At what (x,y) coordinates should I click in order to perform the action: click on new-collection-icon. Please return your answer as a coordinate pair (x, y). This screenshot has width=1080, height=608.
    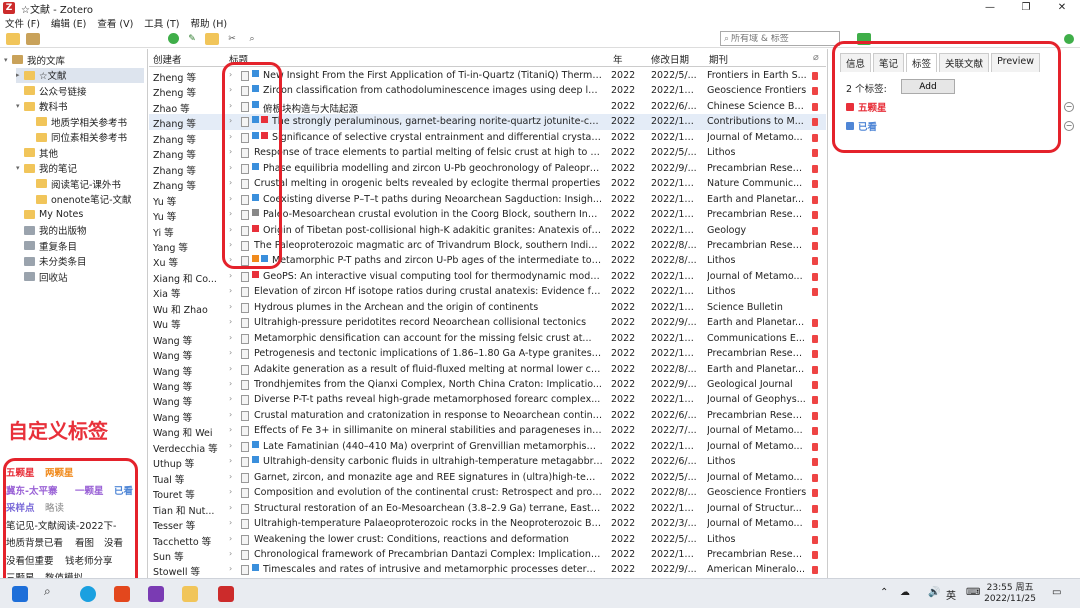
    Looking at the image, I should click on (13, 38).